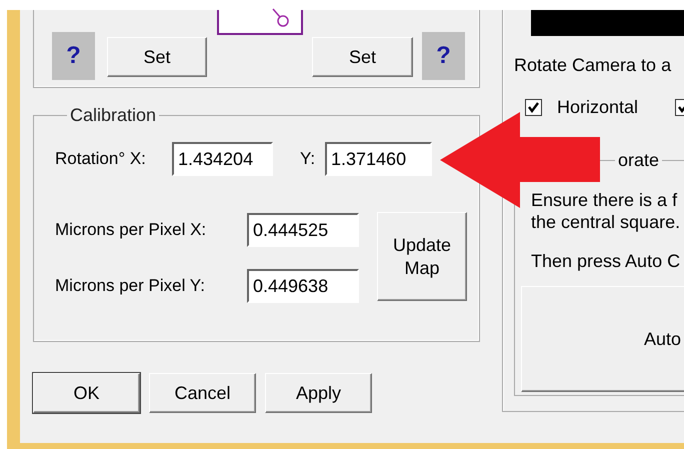 The image size is (684, 449). I want to click on field-label: Rotation° X:, so click(101, 159).